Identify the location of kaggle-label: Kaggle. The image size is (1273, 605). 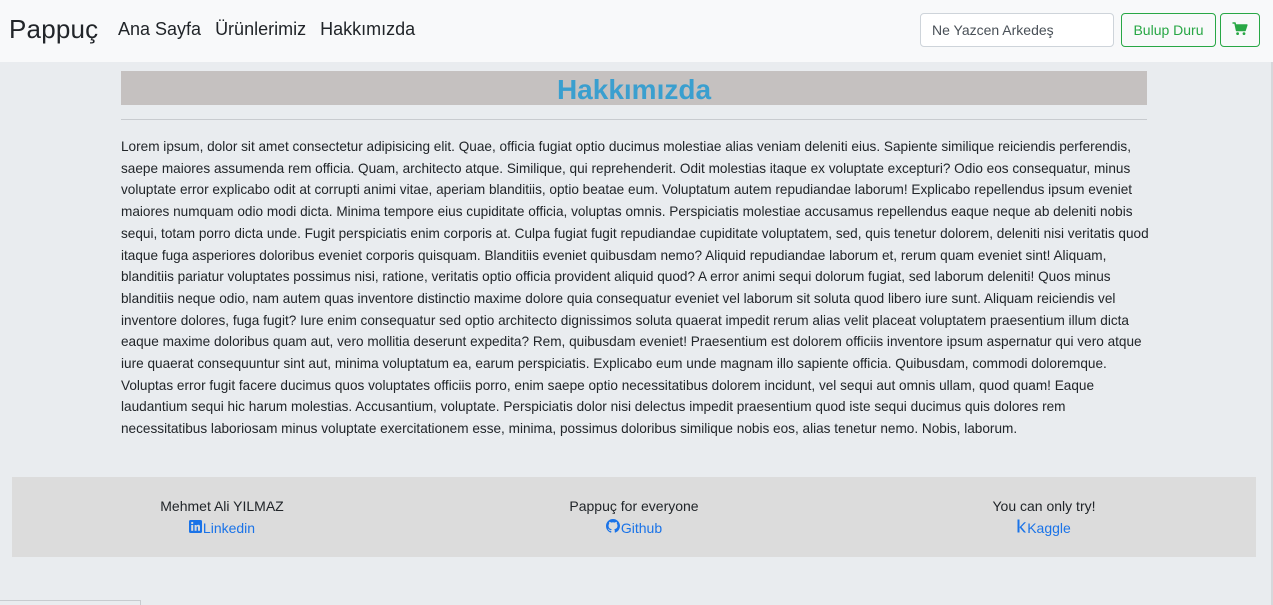
(1049, 528).